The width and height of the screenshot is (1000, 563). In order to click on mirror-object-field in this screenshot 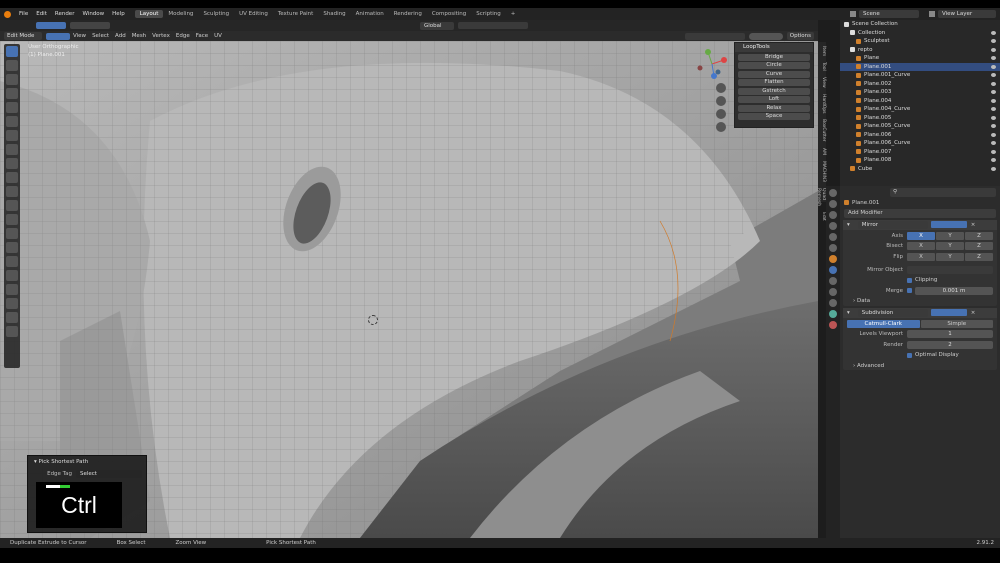, I will do `click(950, 269)`.